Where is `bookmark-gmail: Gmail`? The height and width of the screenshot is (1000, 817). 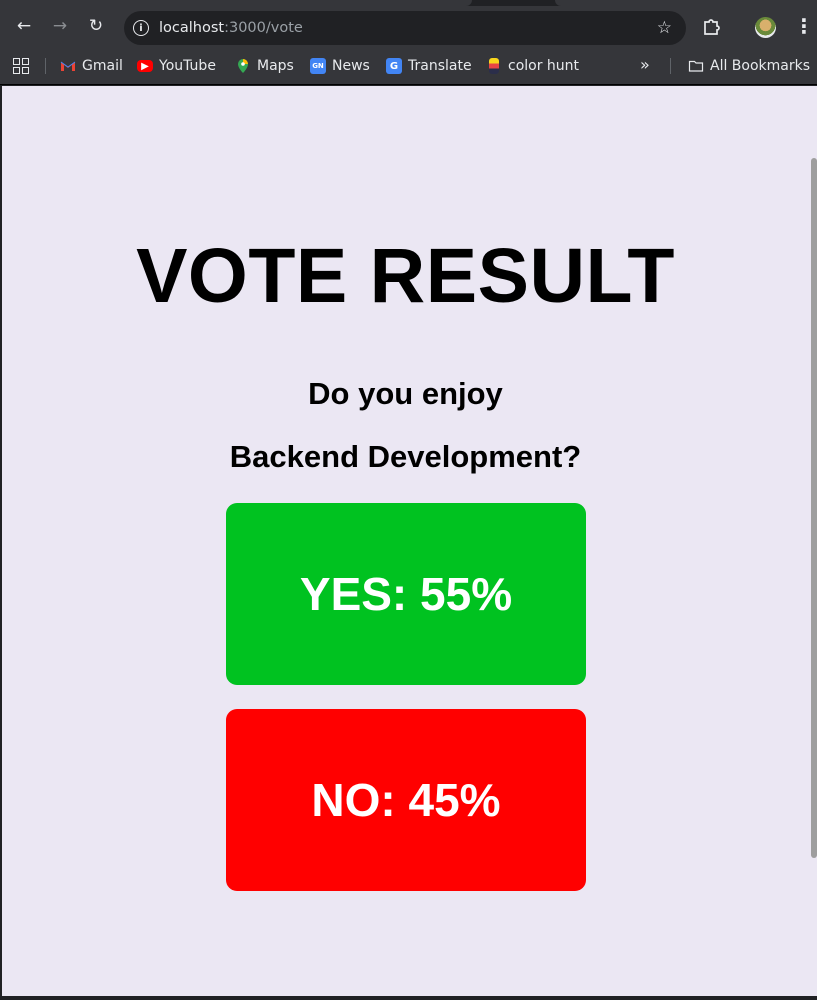 bookmark-gmail: Gmail is located at coordinates (91, 66).